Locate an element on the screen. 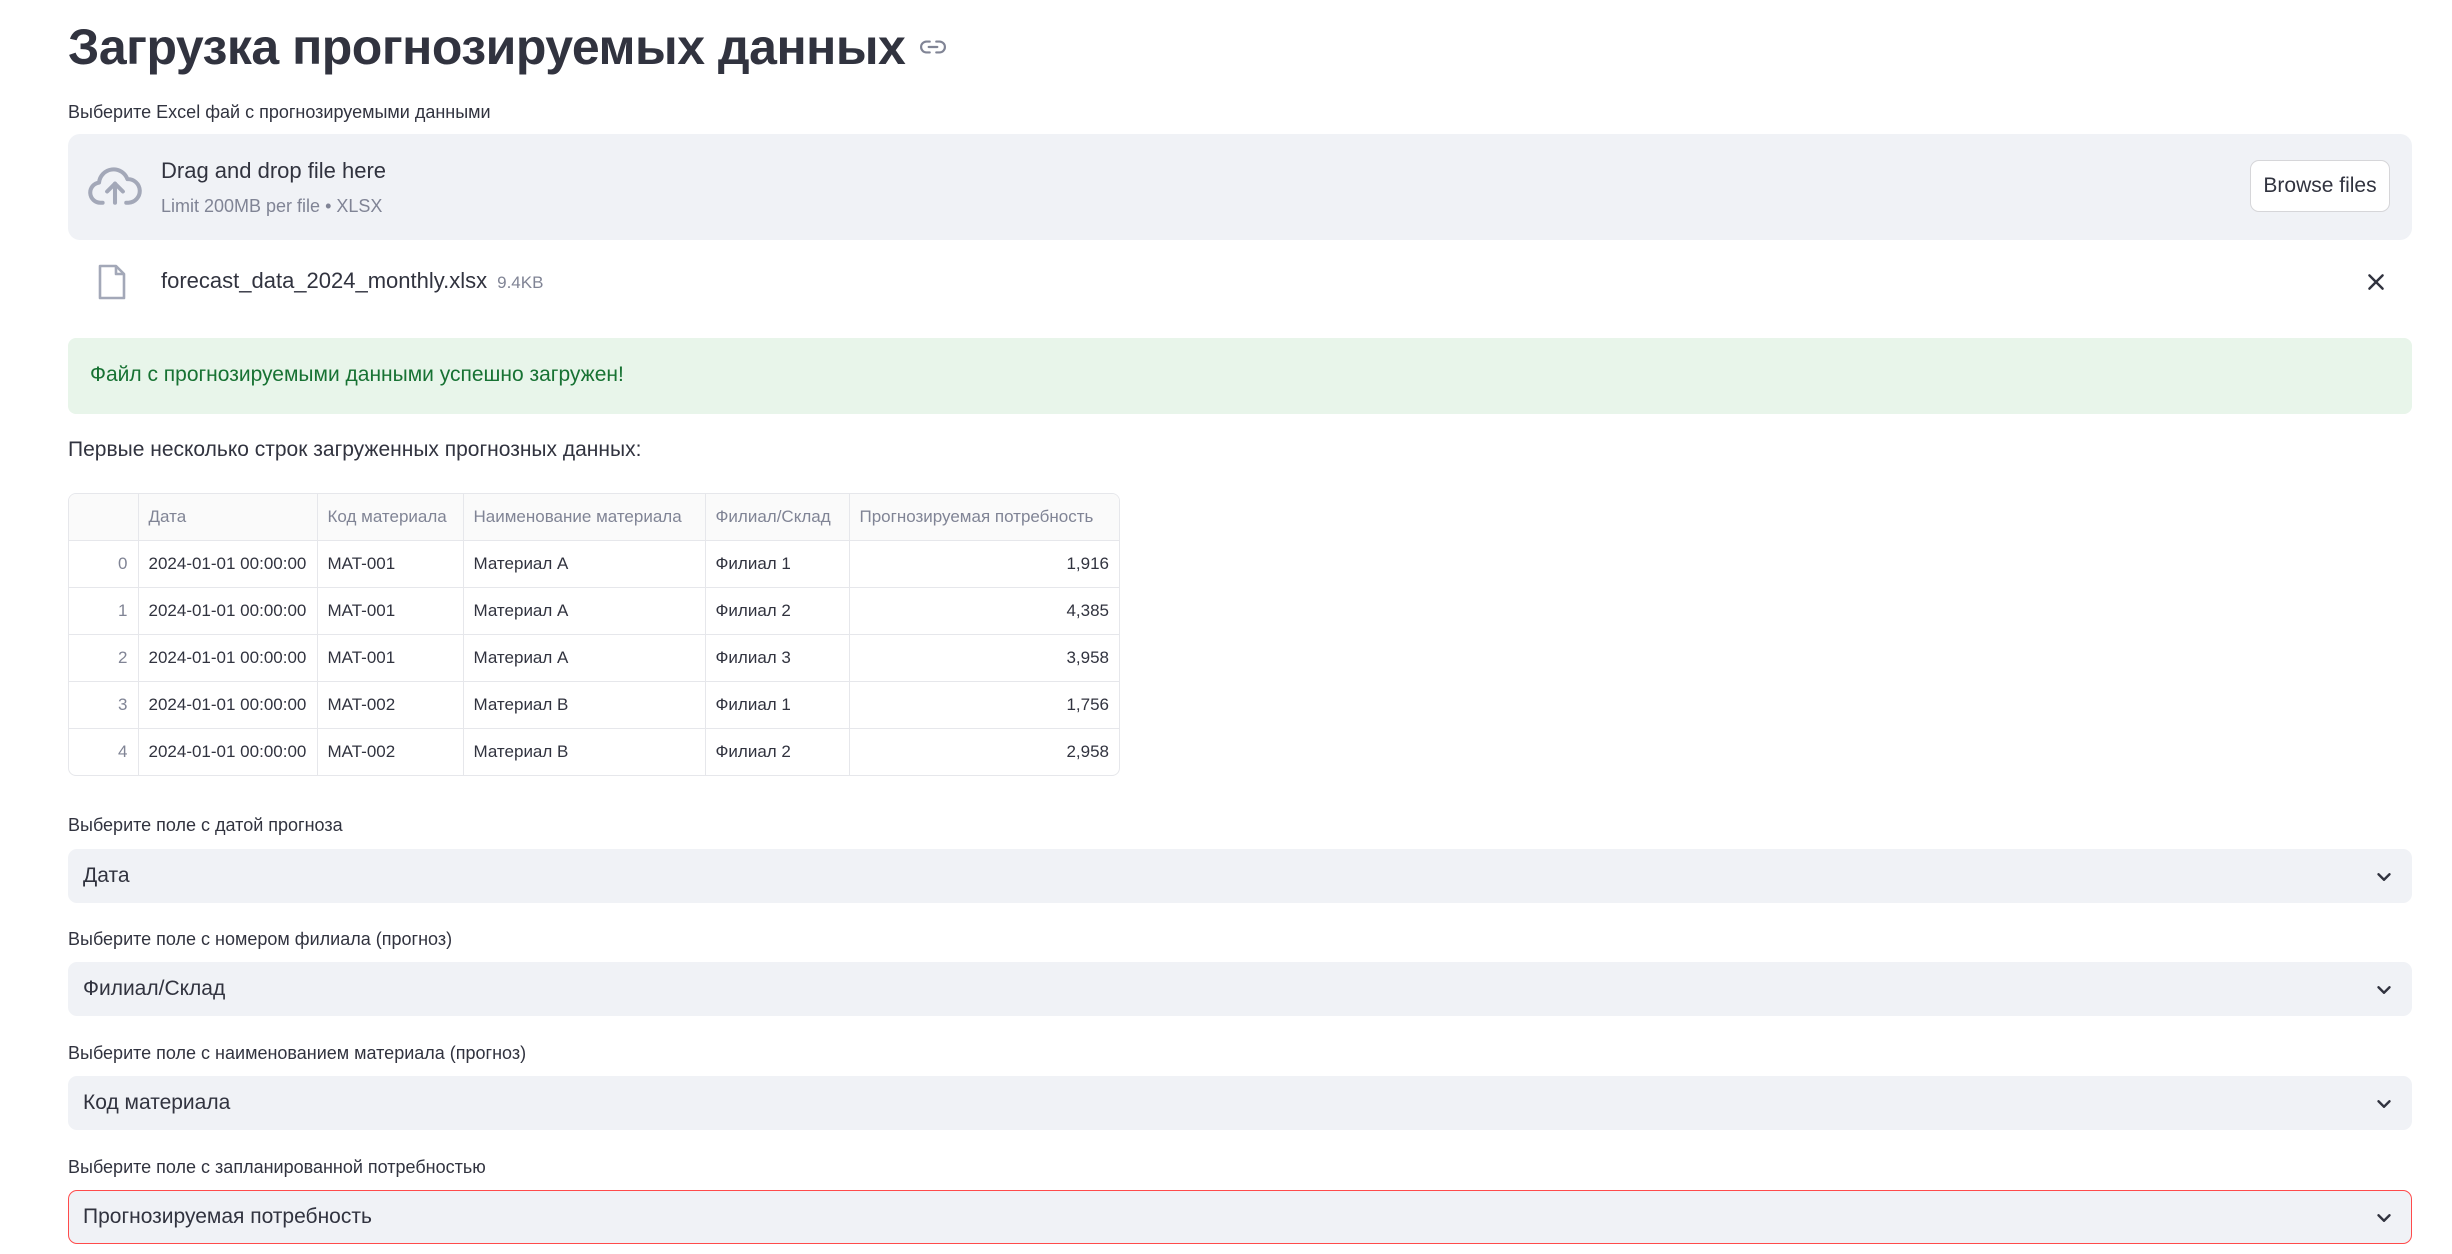  row-index: 1 is located at coordinates (104, 611).